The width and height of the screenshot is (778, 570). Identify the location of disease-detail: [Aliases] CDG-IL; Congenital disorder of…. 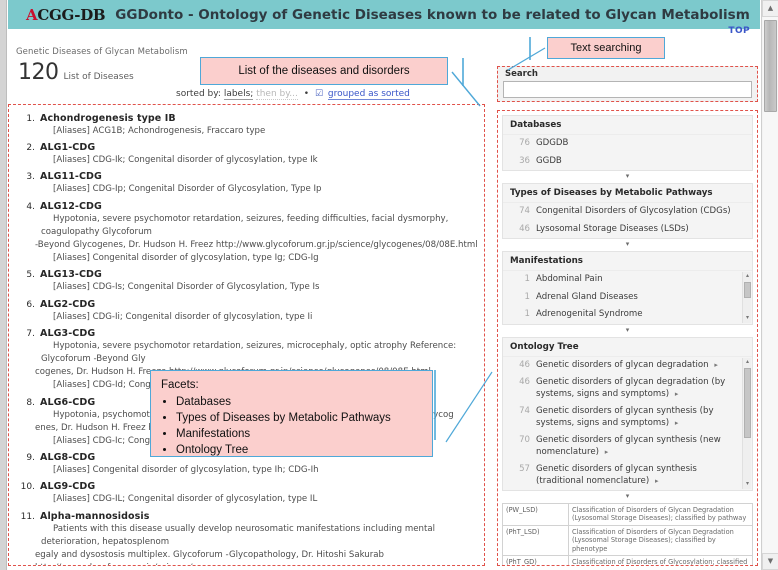
(260, 499).